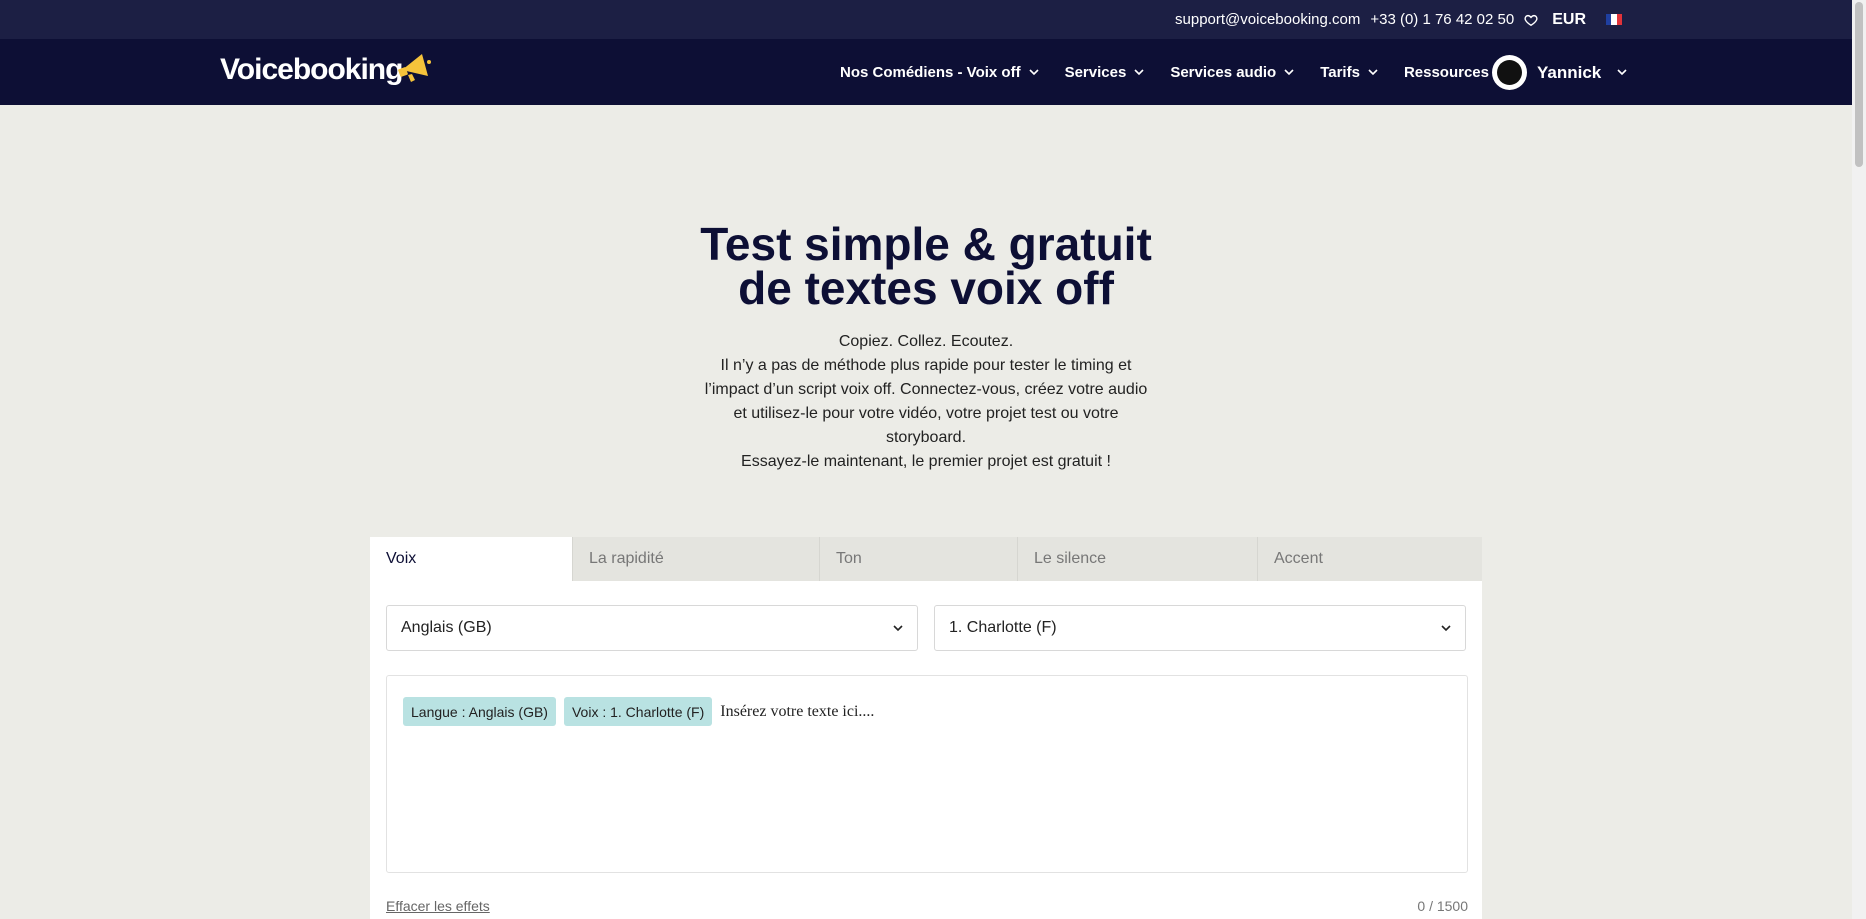 This screenshot has width=1866, height=919. What do you see at coordinates (311, 69) in the screenshot?
I see `logo-text: Voicebooking` at bounding box center [311, 69].